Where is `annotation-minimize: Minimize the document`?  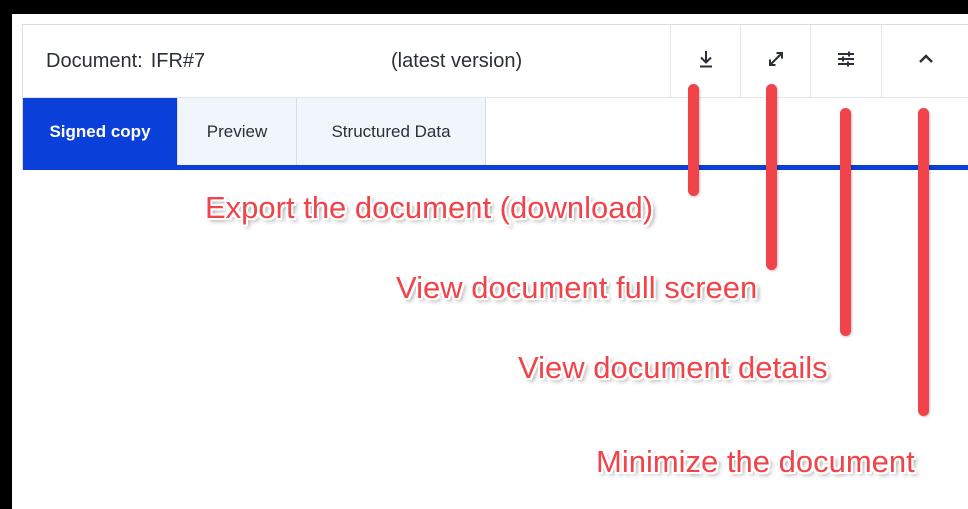
annotation-minimize: Minimize the document is located at coordinates (755, 461).